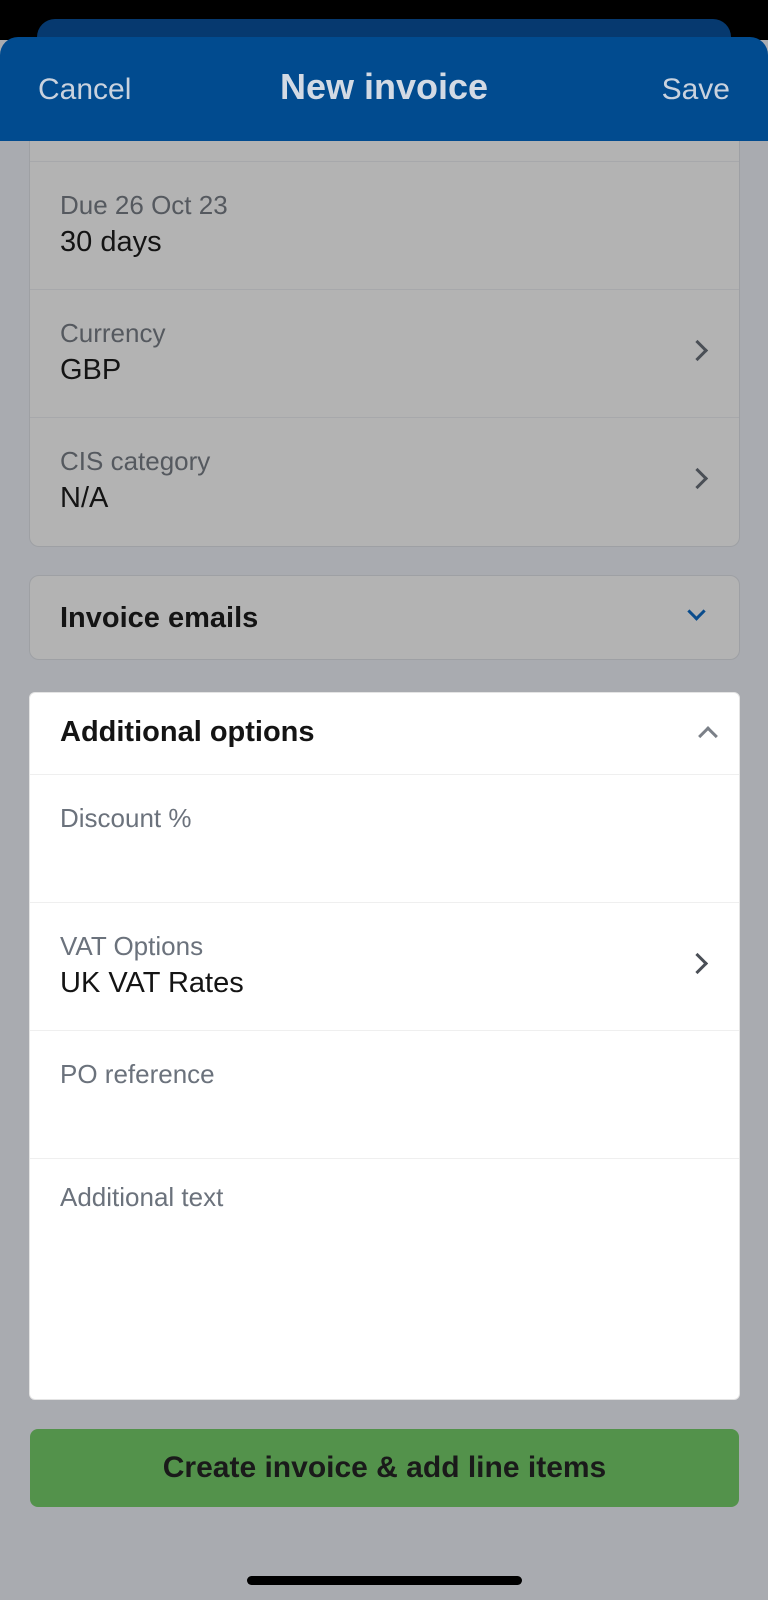  I want to click on cis-category-value: N/A, so click(84, 498).